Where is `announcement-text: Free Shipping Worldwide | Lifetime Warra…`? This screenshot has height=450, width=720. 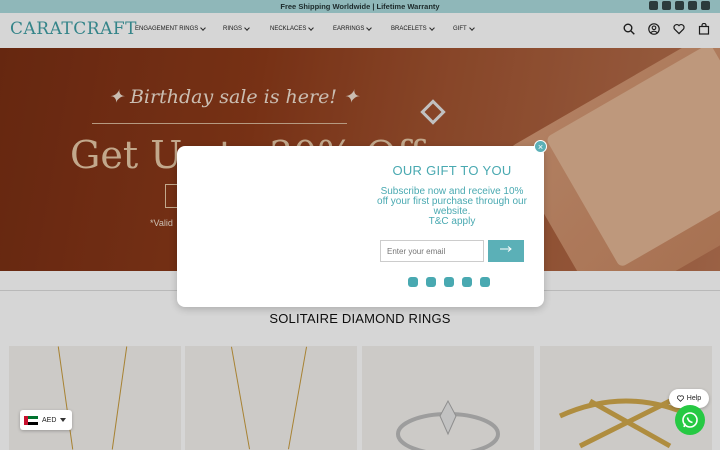
announcement-text: Free Shipping Worldwide | Lifetime Warra… is located at coordinates (360, 6).